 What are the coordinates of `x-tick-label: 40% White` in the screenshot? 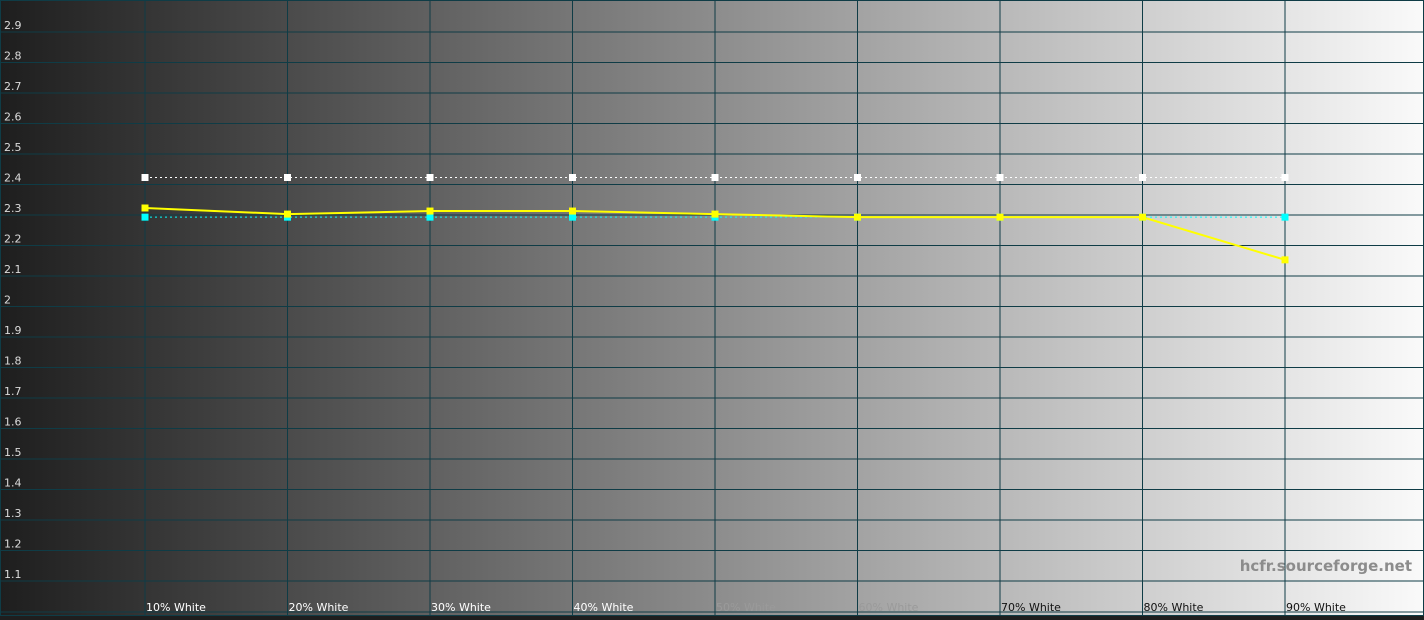 It's located at (604, 607).